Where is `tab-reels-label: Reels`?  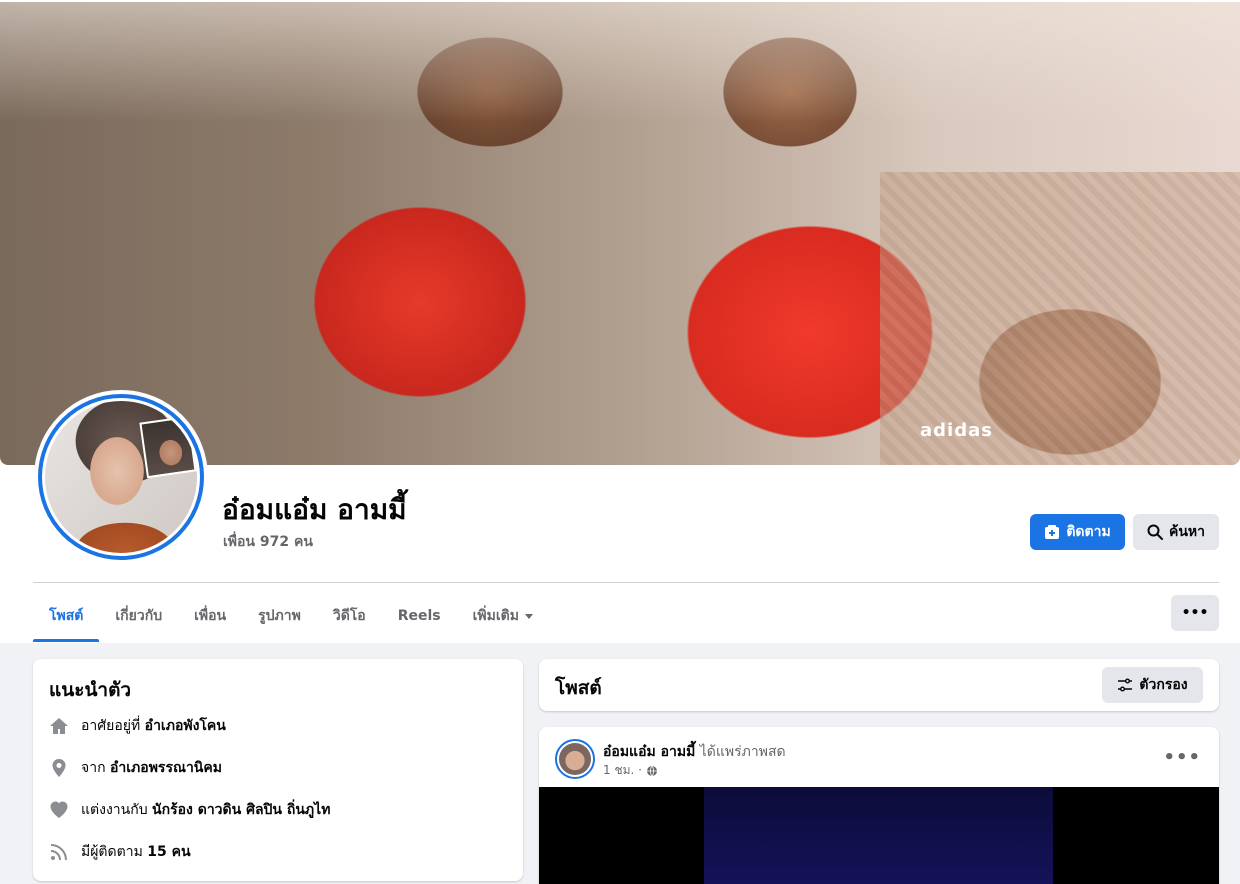
tab-reels-label: Reels is located at coordinates (419, 616).